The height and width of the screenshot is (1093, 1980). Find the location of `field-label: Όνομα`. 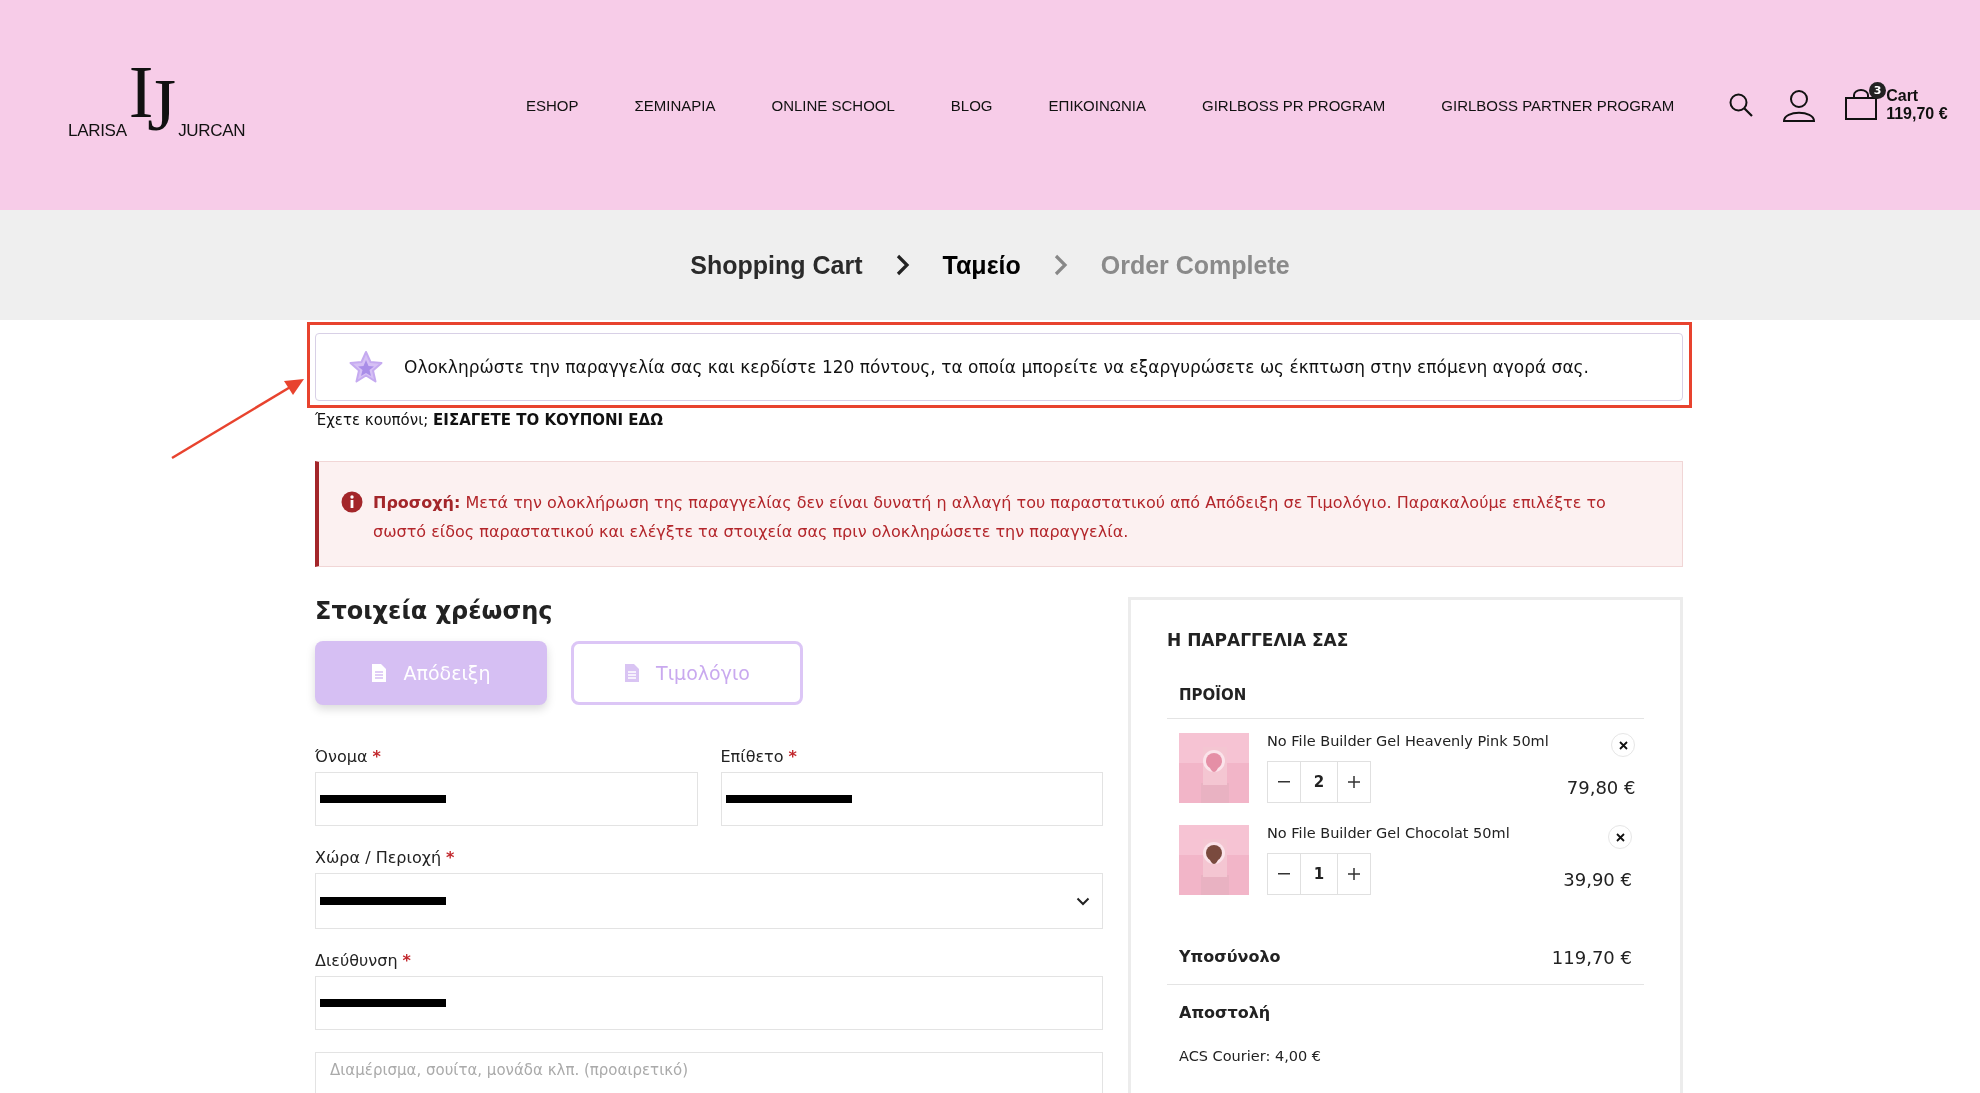

field-label: Όνομα is located at coordinates (341, 756).